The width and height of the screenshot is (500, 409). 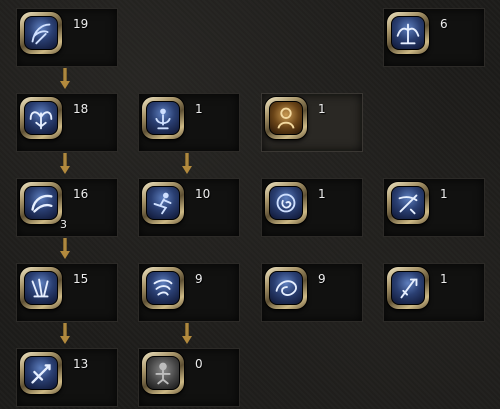 What do you see at coordinates (189, 207) in the screenshot?
I see `skill-slot-r3c2: 10` at bounding box center [189, 207].